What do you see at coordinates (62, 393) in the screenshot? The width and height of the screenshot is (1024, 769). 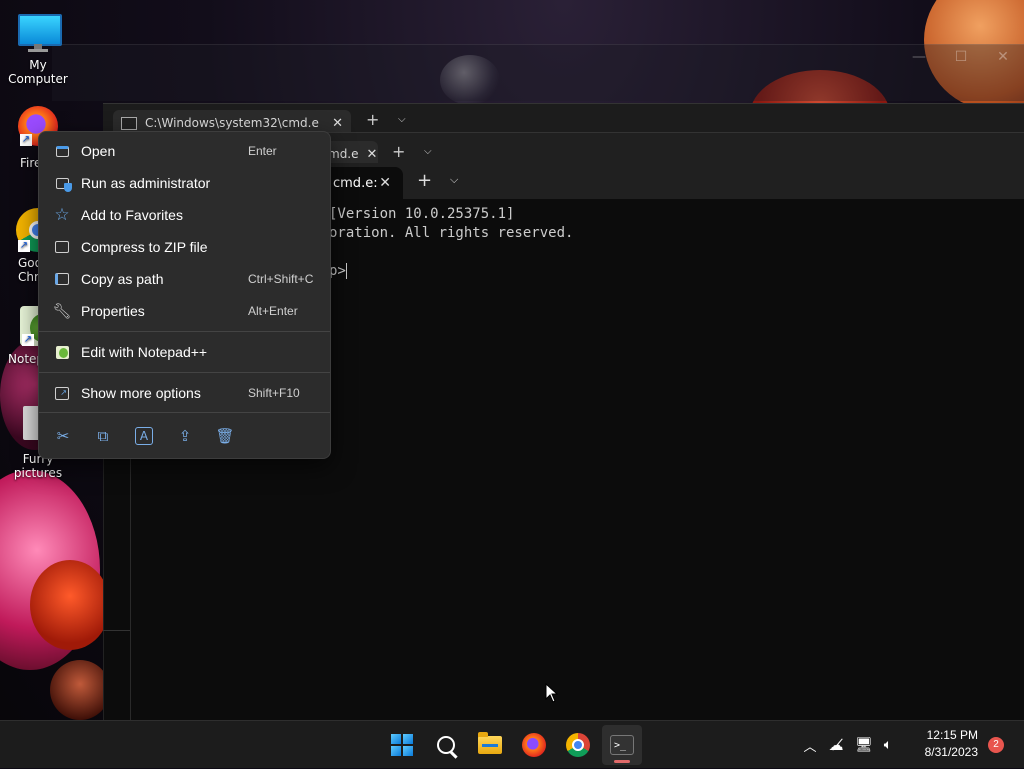 I see `more-options-icon: ↗` at bounding box center [62, 393].